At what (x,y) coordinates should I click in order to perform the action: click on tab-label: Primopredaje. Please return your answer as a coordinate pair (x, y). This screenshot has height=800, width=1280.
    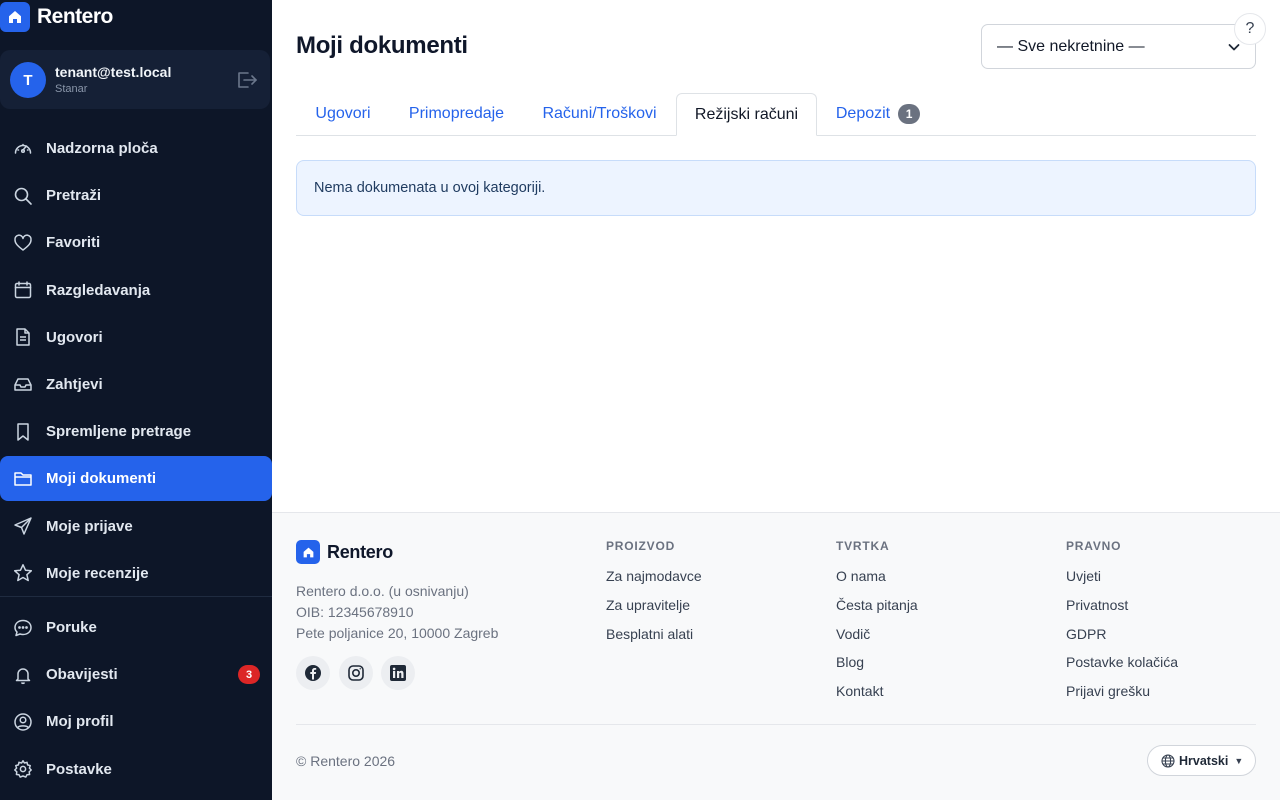
    Looking at the image, I should click on (456, 113).